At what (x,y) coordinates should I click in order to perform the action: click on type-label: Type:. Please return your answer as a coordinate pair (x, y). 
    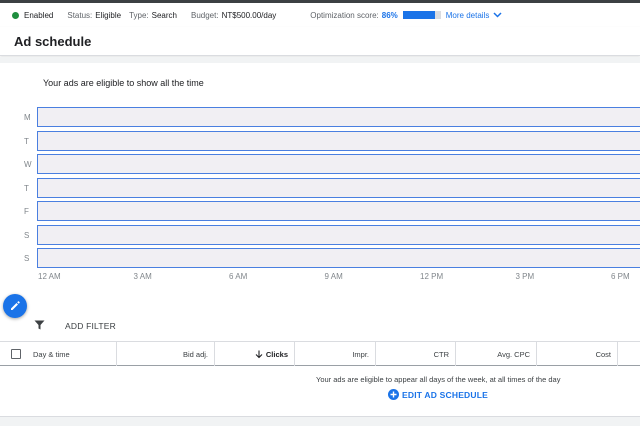
    Looking at the image, I should click on (139, 15).